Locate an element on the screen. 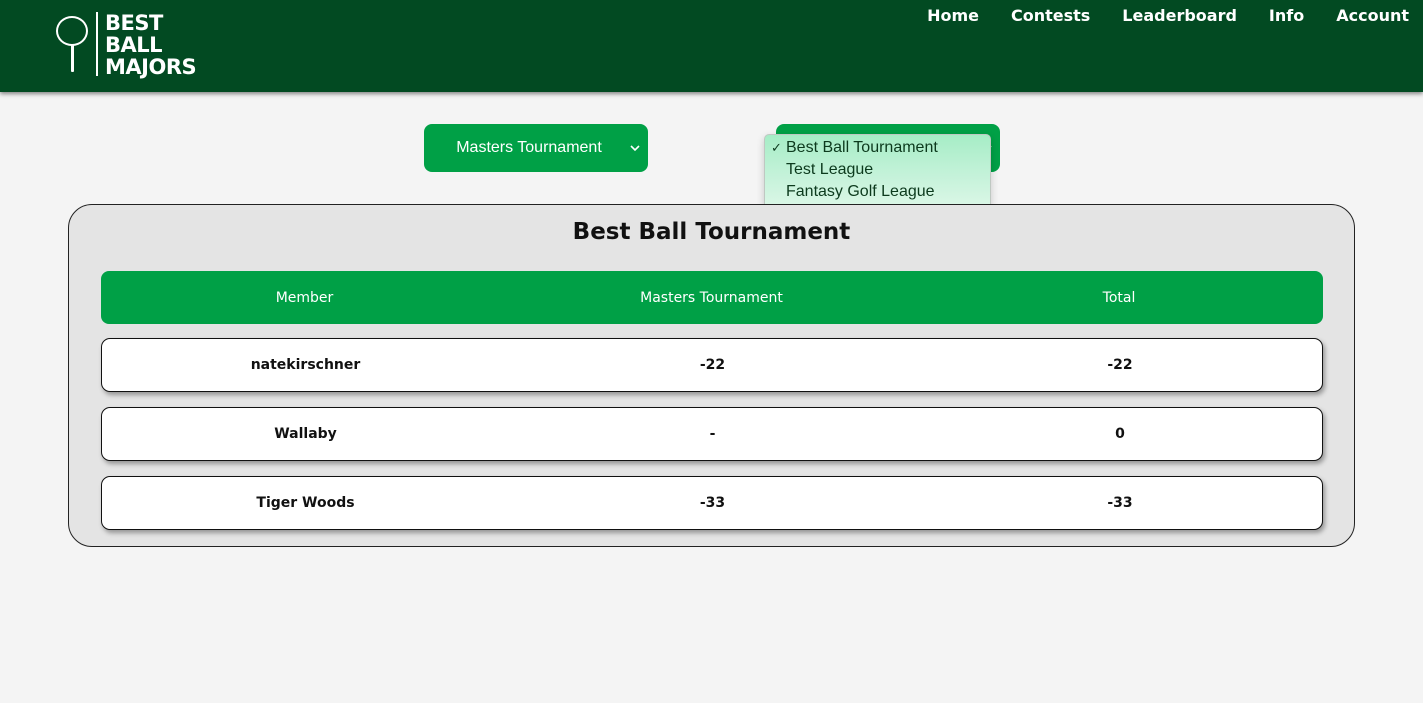 The image size is (1423, 703). nav-leaderboard: Leaderboard is located at coordinates (1179, 16).